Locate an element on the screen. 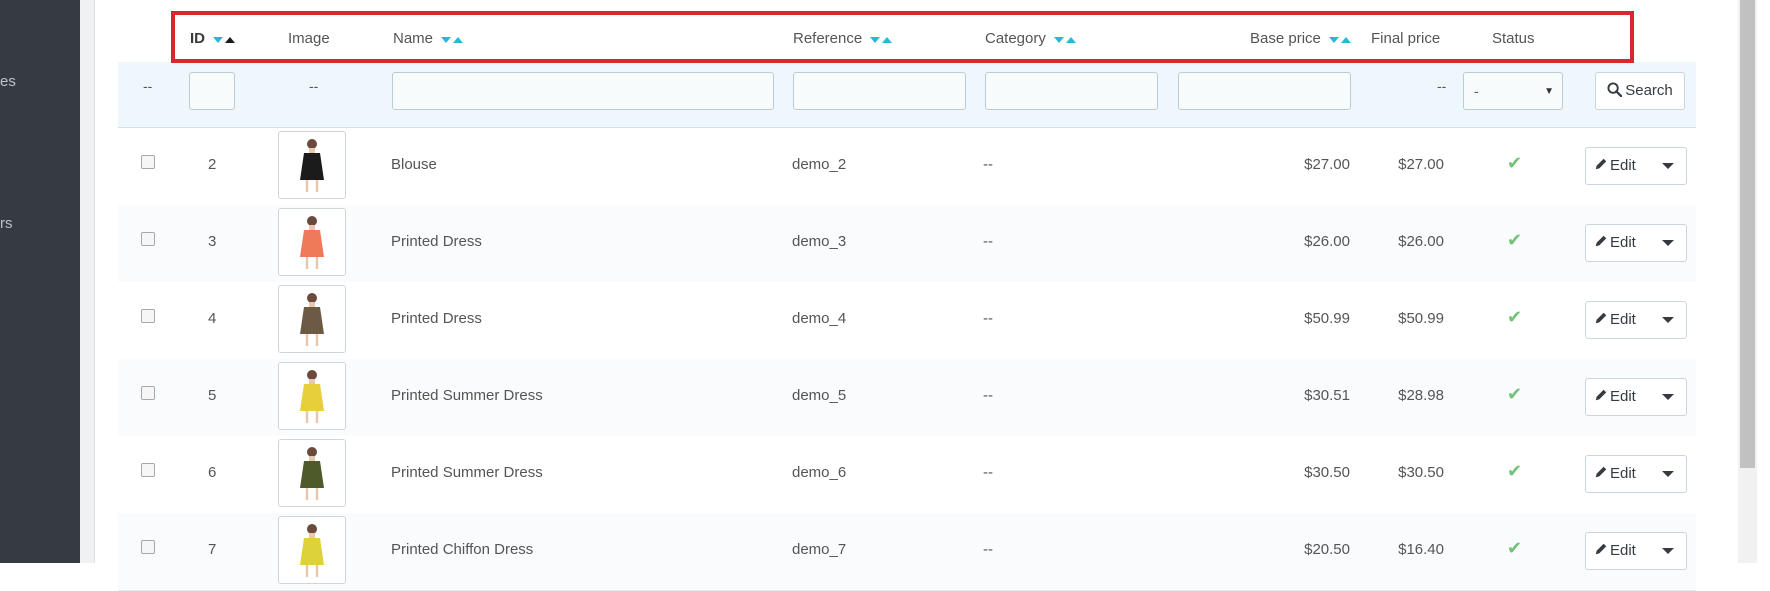  row-name: Printed Chiffon Dress is located at coordinates (462, 549).